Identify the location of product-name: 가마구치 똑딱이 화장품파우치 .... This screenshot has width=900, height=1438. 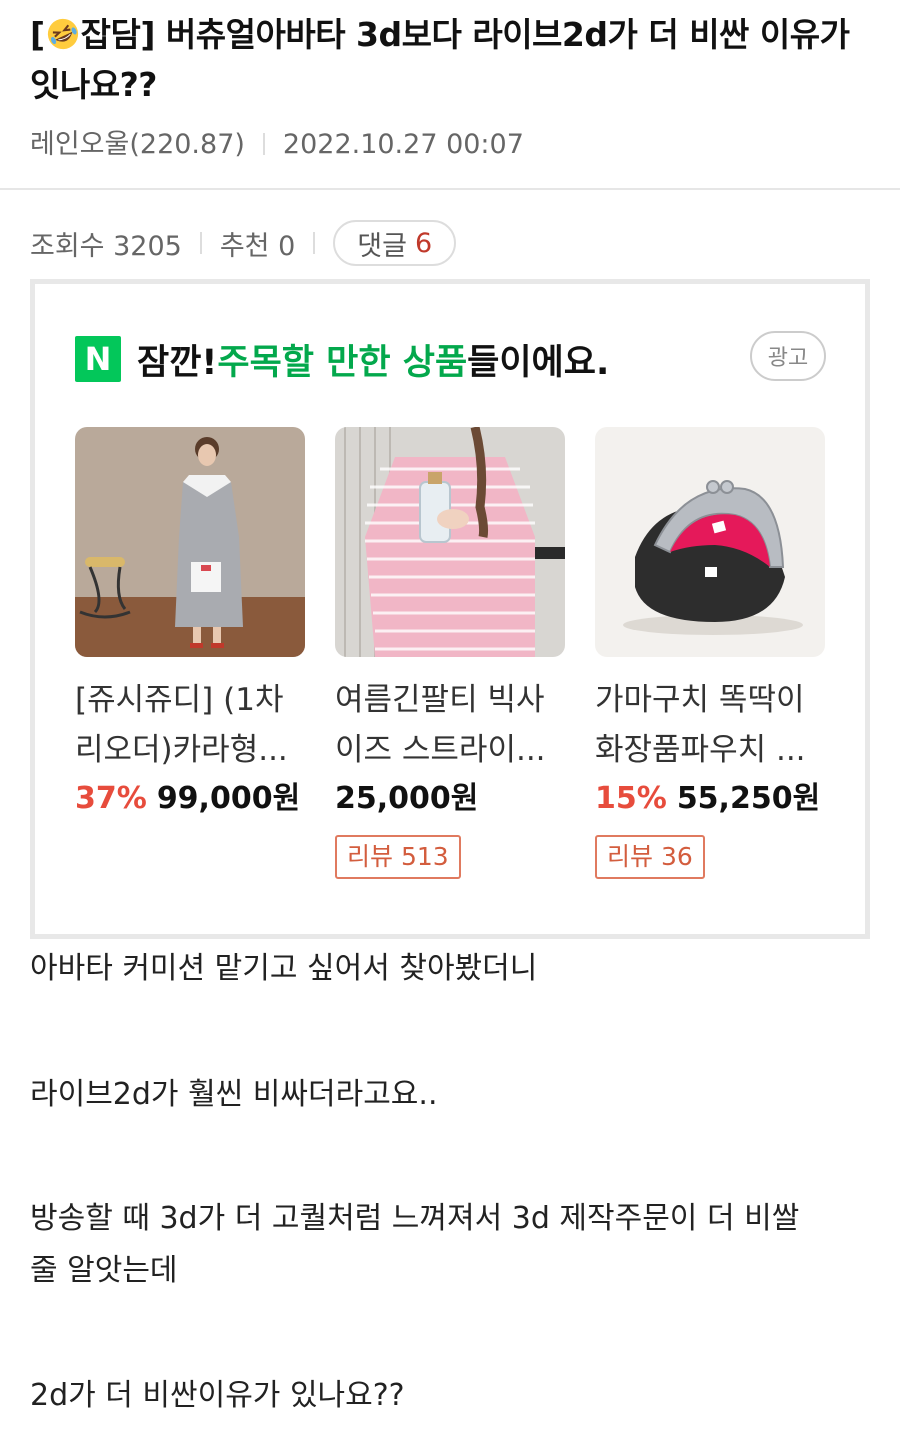
(710, 725).